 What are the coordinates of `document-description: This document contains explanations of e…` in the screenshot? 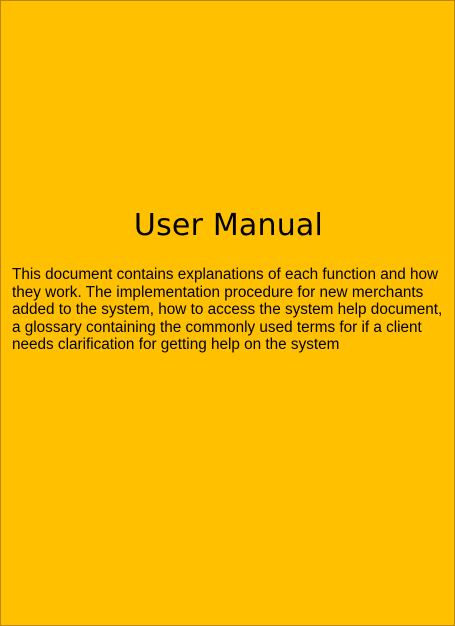 It's located at (227, 310).